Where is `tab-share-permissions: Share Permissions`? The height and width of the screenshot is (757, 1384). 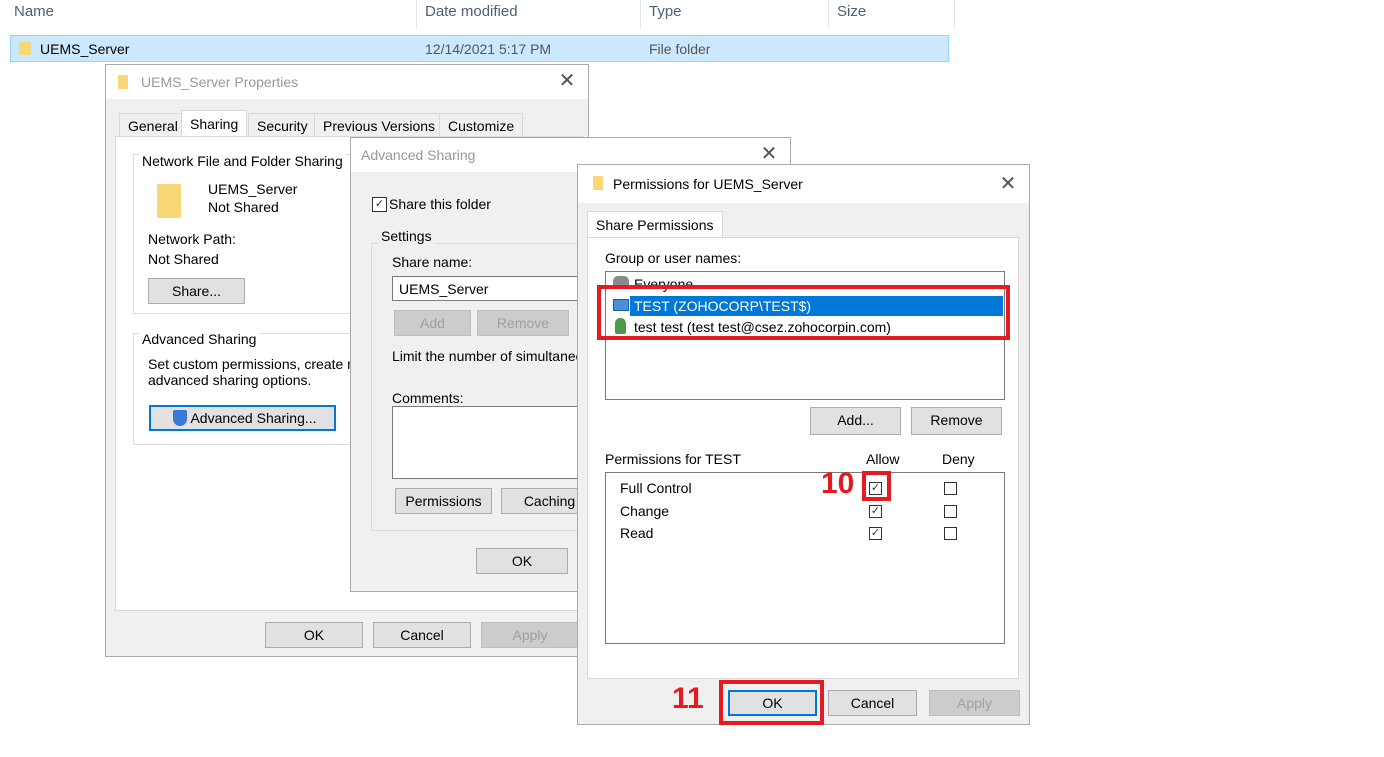 tab-share-permissions: Share Permissions is located at coordinates (655, 224).